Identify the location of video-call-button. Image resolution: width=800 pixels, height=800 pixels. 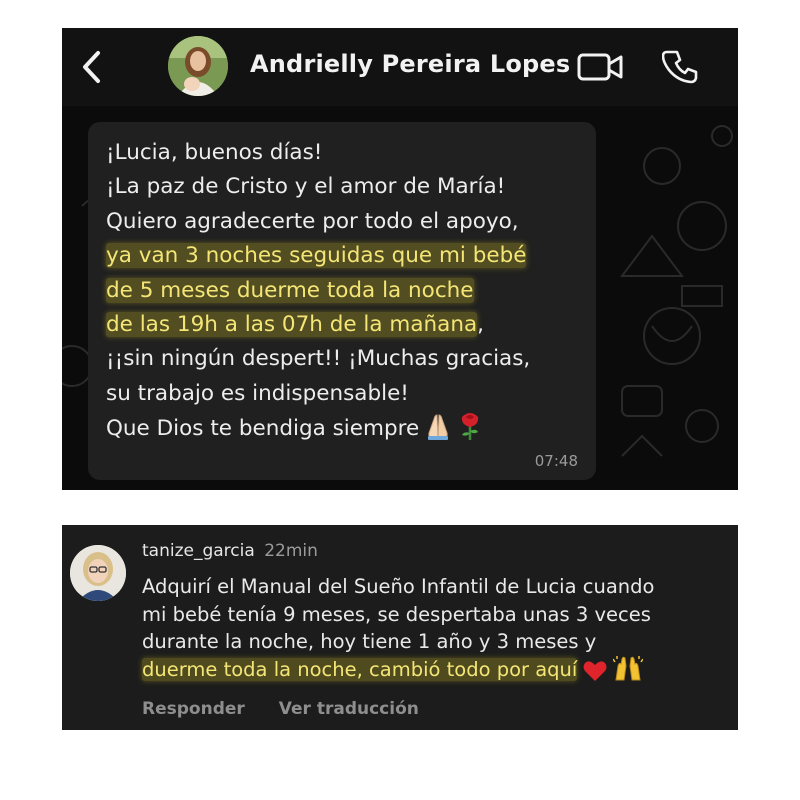
(601, 67).